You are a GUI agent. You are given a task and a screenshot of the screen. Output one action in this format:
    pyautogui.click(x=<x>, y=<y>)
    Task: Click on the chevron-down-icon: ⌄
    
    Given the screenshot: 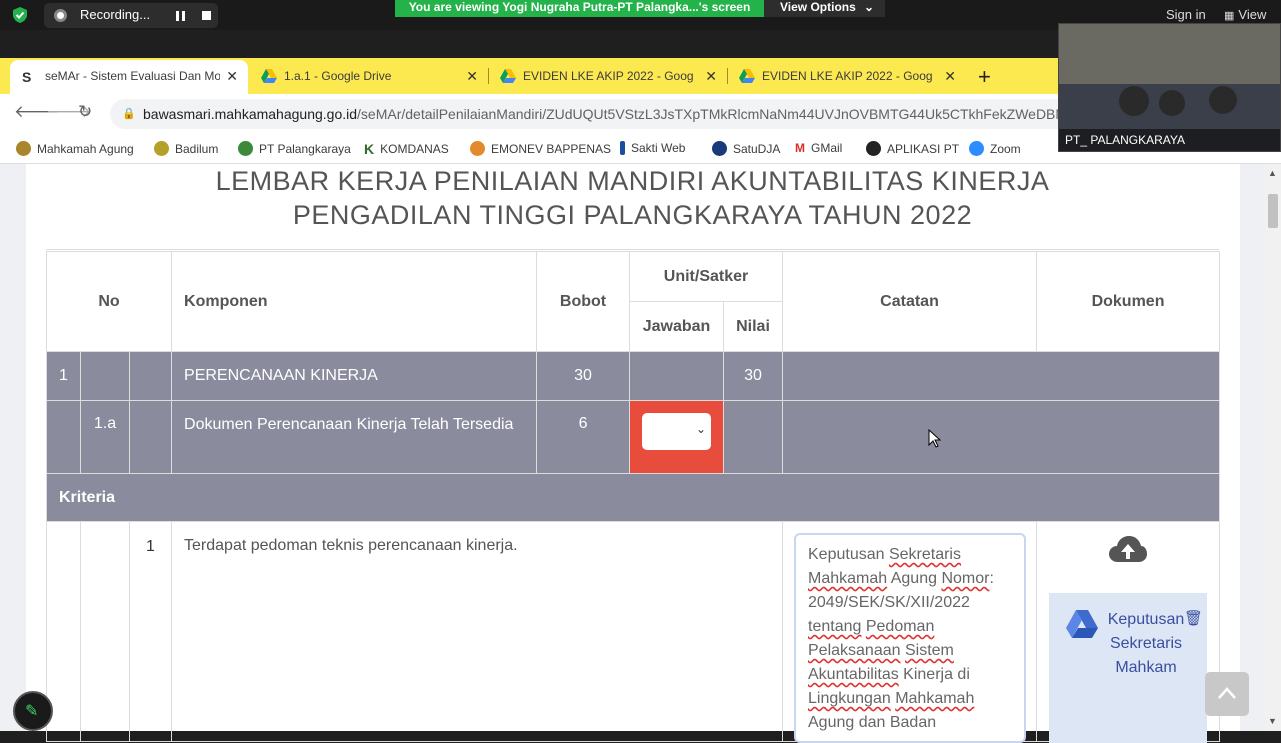 What is the action you would take?
    pyautogui.click(x=701, y=429)
    